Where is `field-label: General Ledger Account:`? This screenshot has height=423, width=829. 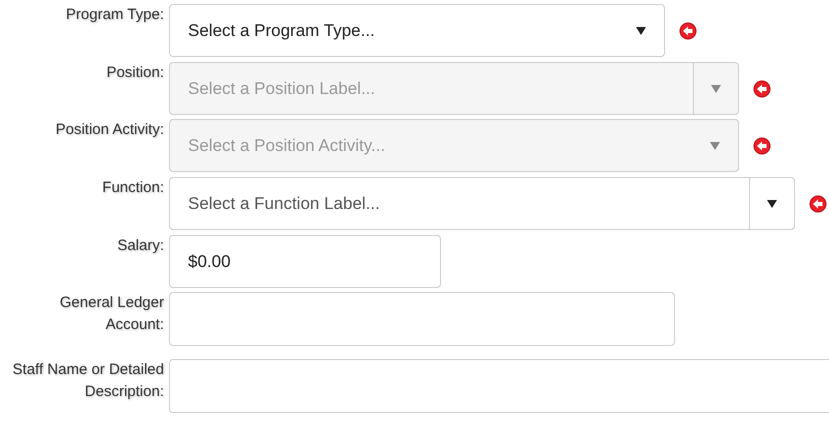
field-label: General Ledger Account: is located at coordinates (111, 314).